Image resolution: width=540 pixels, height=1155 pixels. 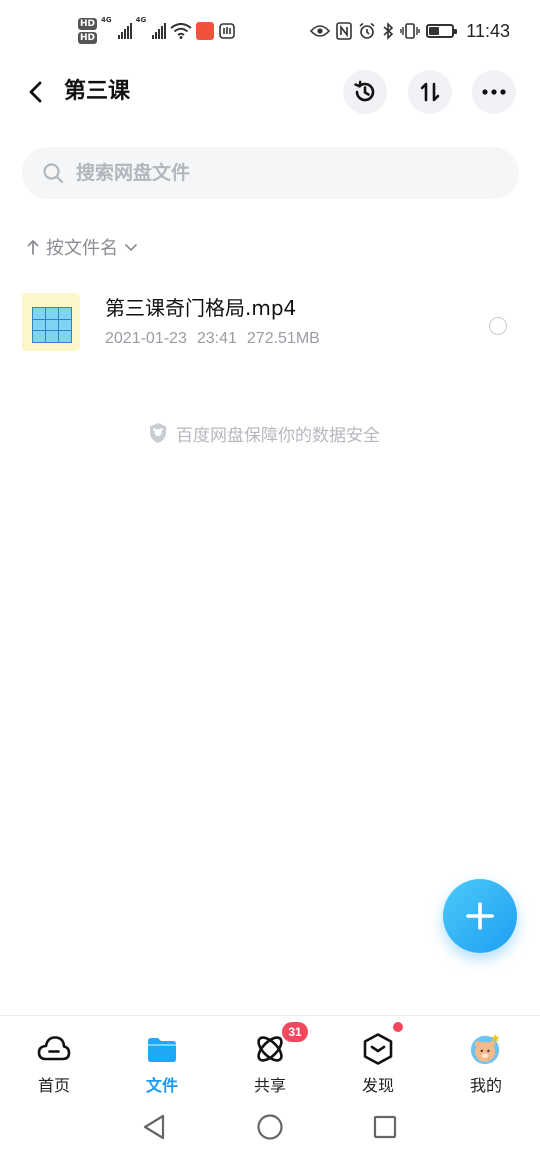 I want to click on app-notification-icon, so click(x=205, y=31).